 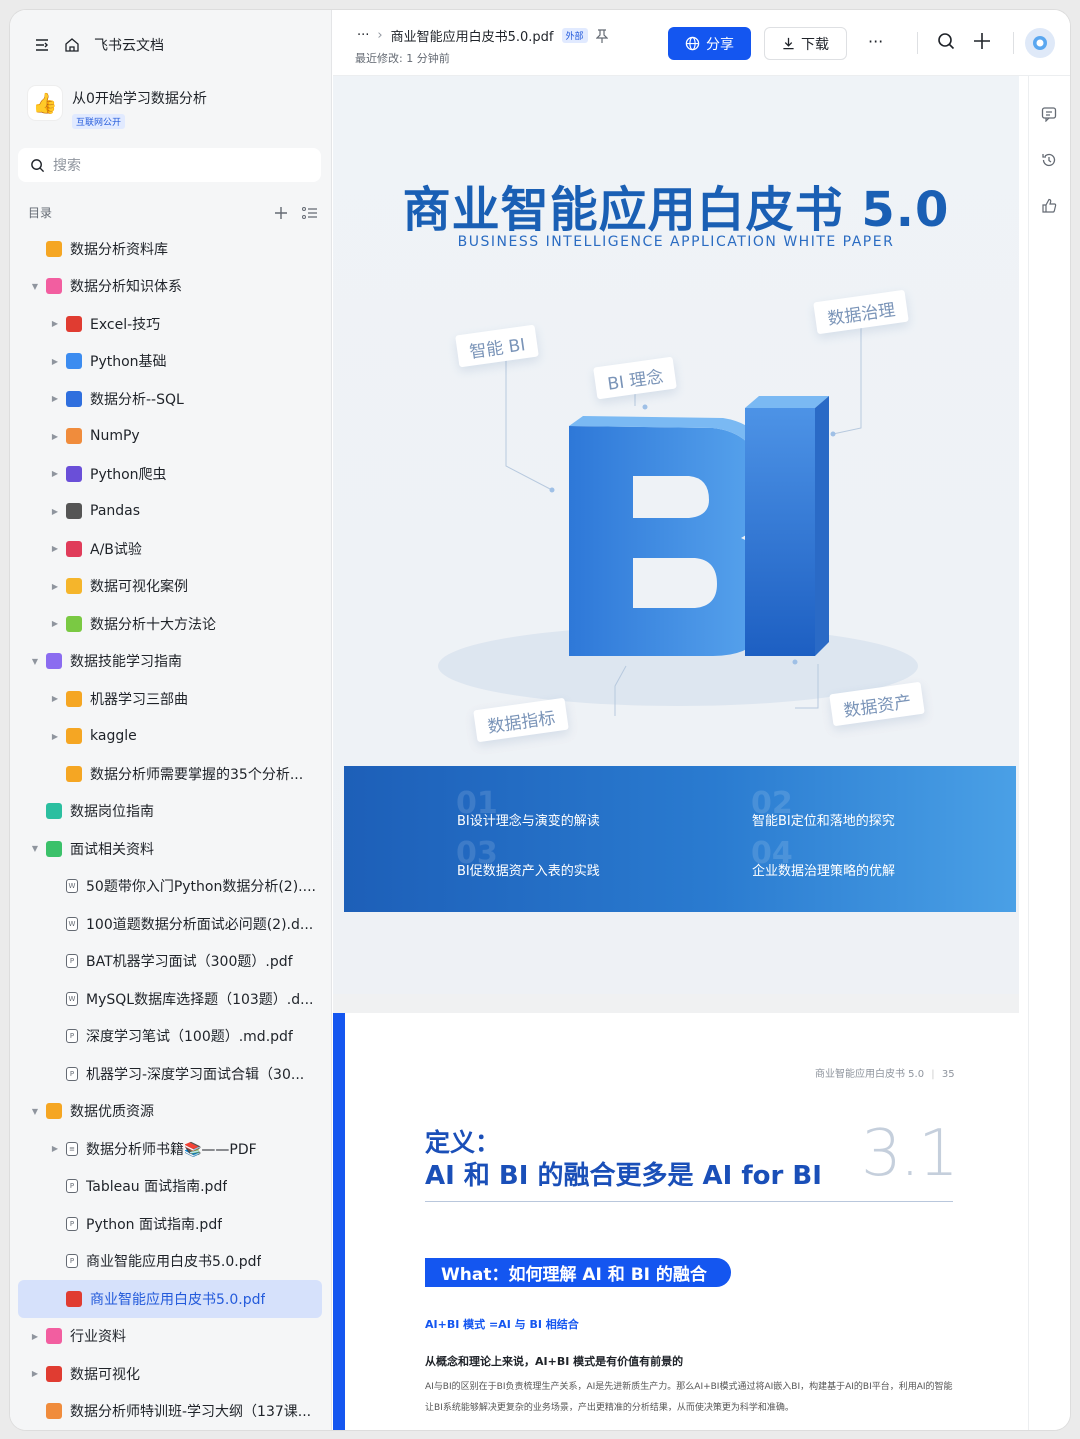 What do you see at coordinates (281, 213) in the screenshot?
I see `add-icon` at bounding box center [281, 213].